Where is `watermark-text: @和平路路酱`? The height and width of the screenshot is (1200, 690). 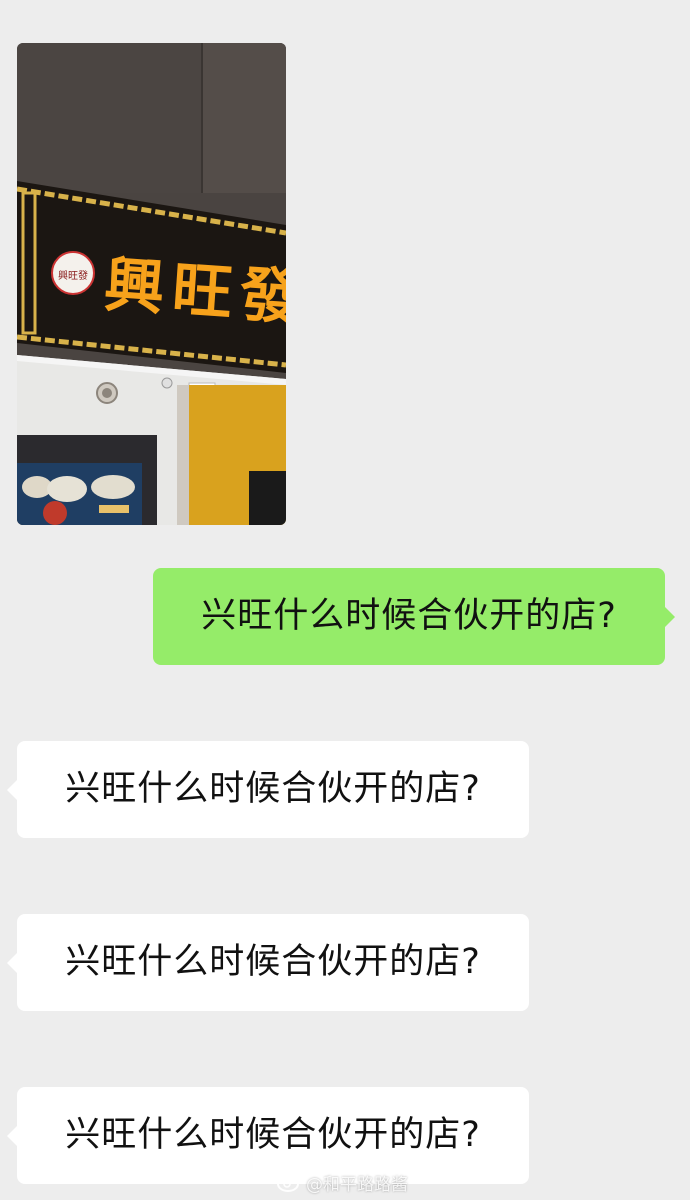
watermark-text: @和平路路酱 is located at coordinates (357, 1184).